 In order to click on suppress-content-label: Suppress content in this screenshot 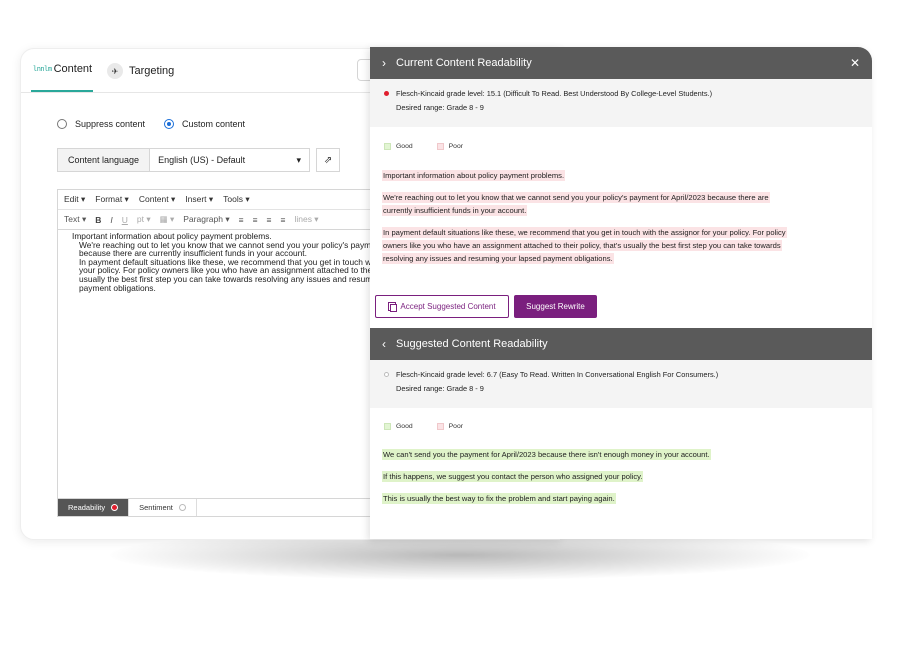, I will do `click(110, 124)`.